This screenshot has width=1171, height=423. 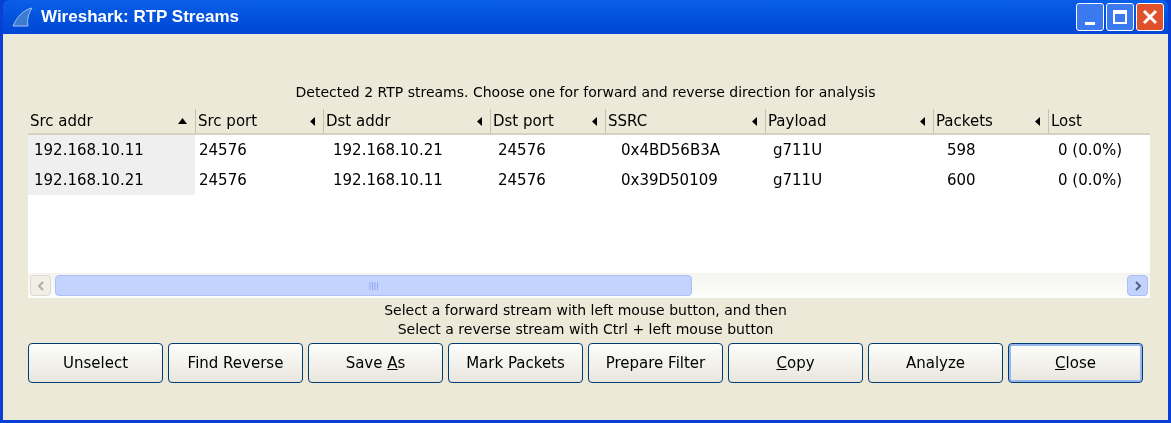 I want to click on dialog-button: Close, so click(x=1075, y=363).